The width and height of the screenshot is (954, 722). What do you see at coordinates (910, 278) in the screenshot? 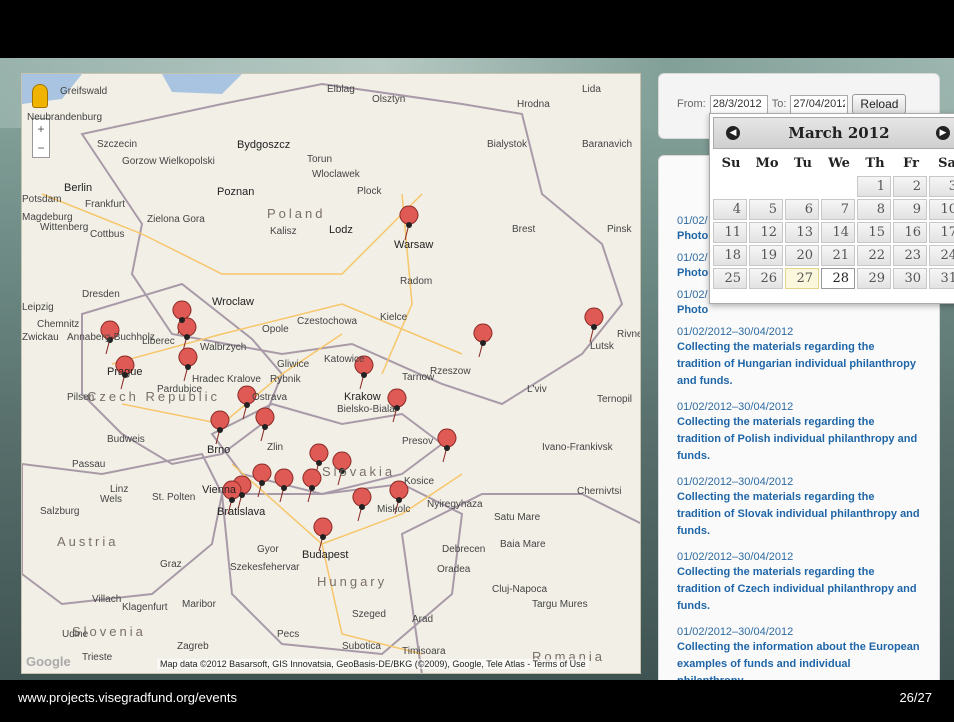
I see `datepicker-day: 30` at bounding box center [910, 278].